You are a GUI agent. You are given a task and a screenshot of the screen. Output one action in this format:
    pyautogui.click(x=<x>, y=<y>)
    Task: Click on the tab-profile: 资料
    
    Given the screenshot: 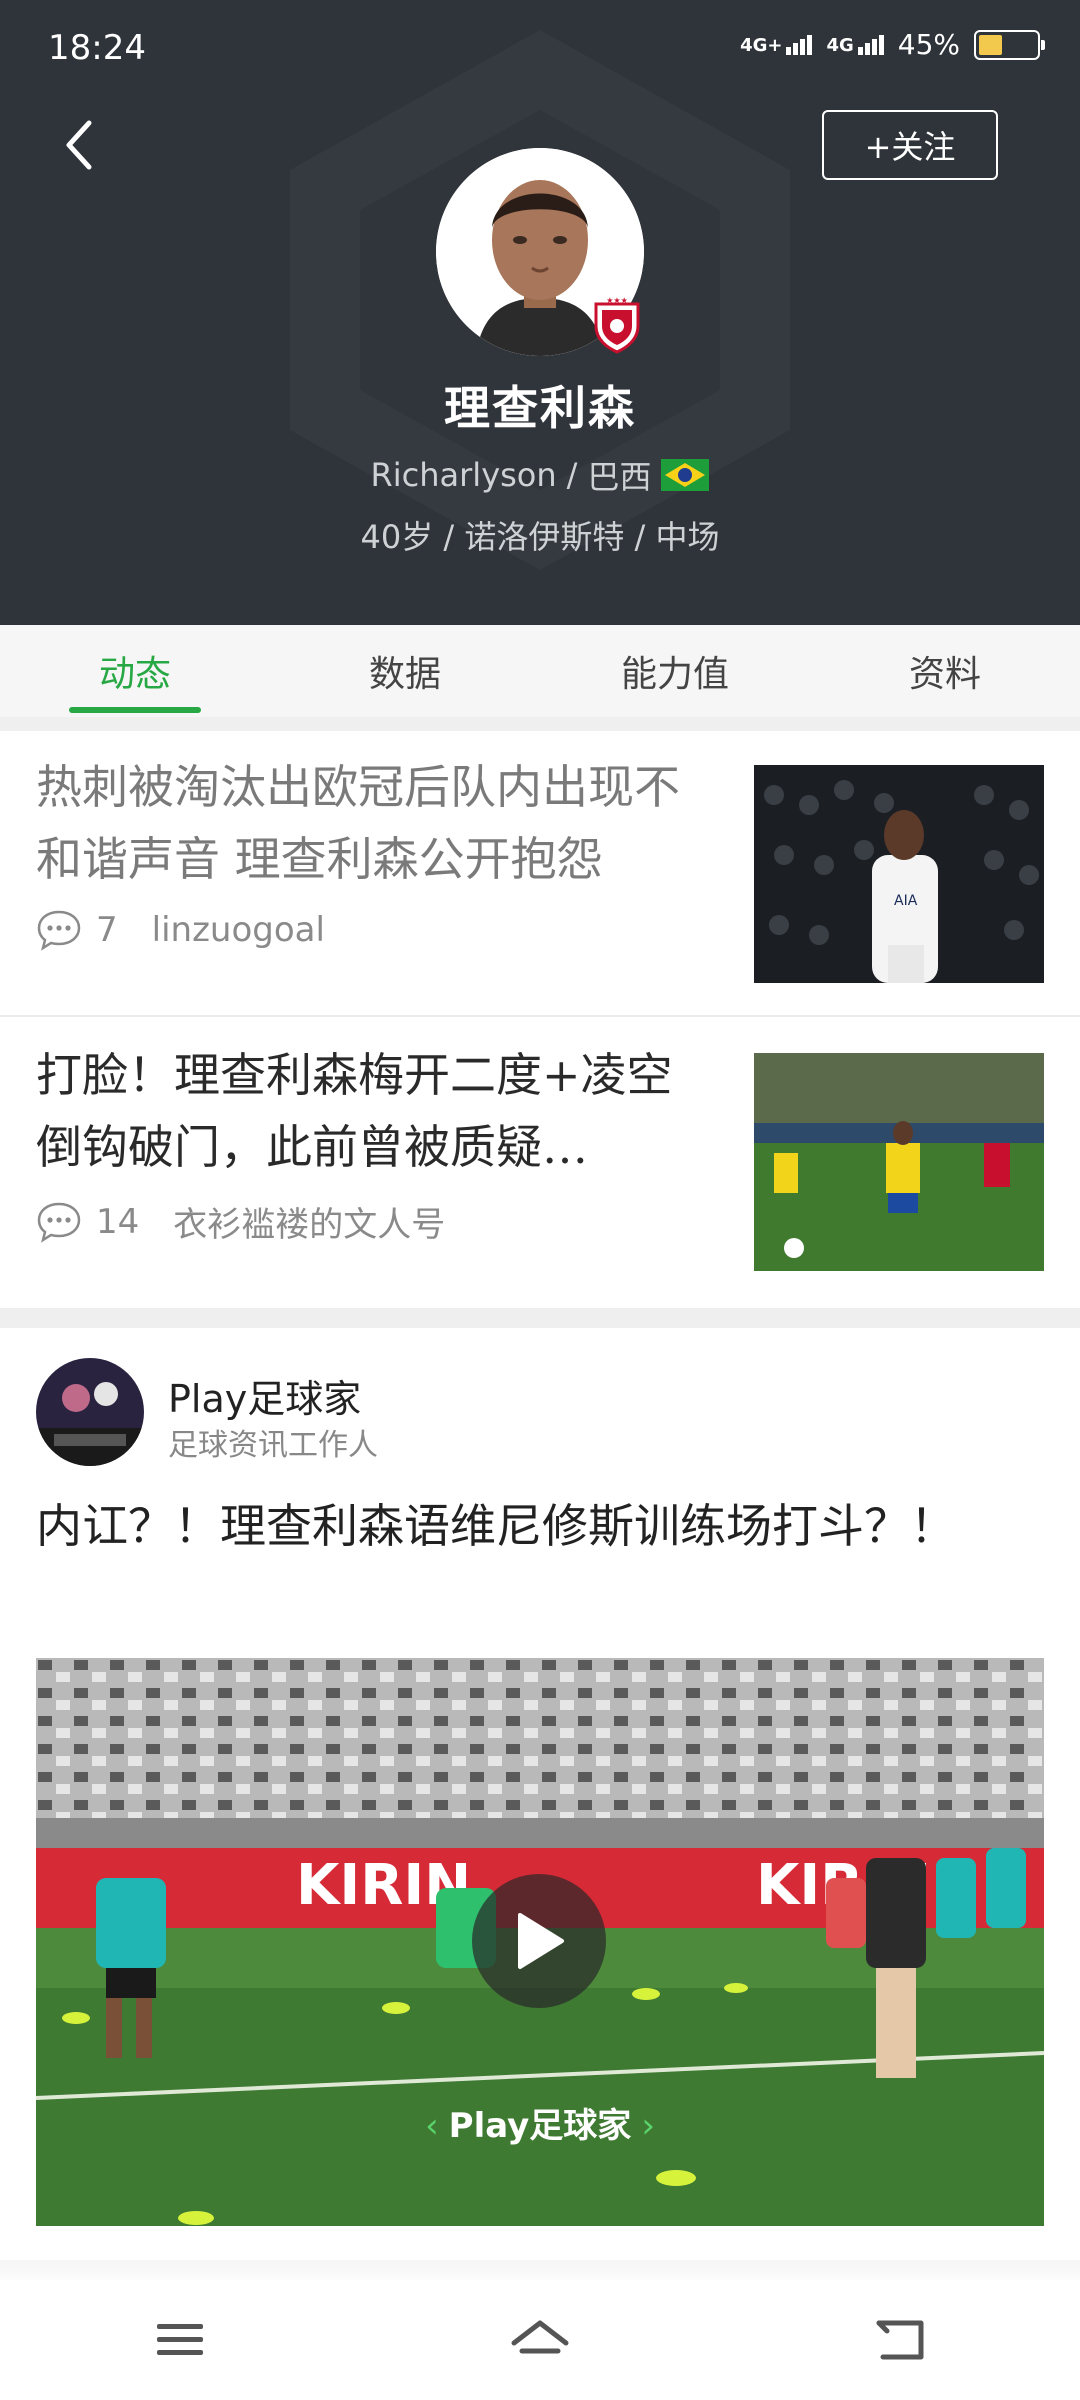 What is the action you would take?
    pyautogui.click(x=945, y=671)
    